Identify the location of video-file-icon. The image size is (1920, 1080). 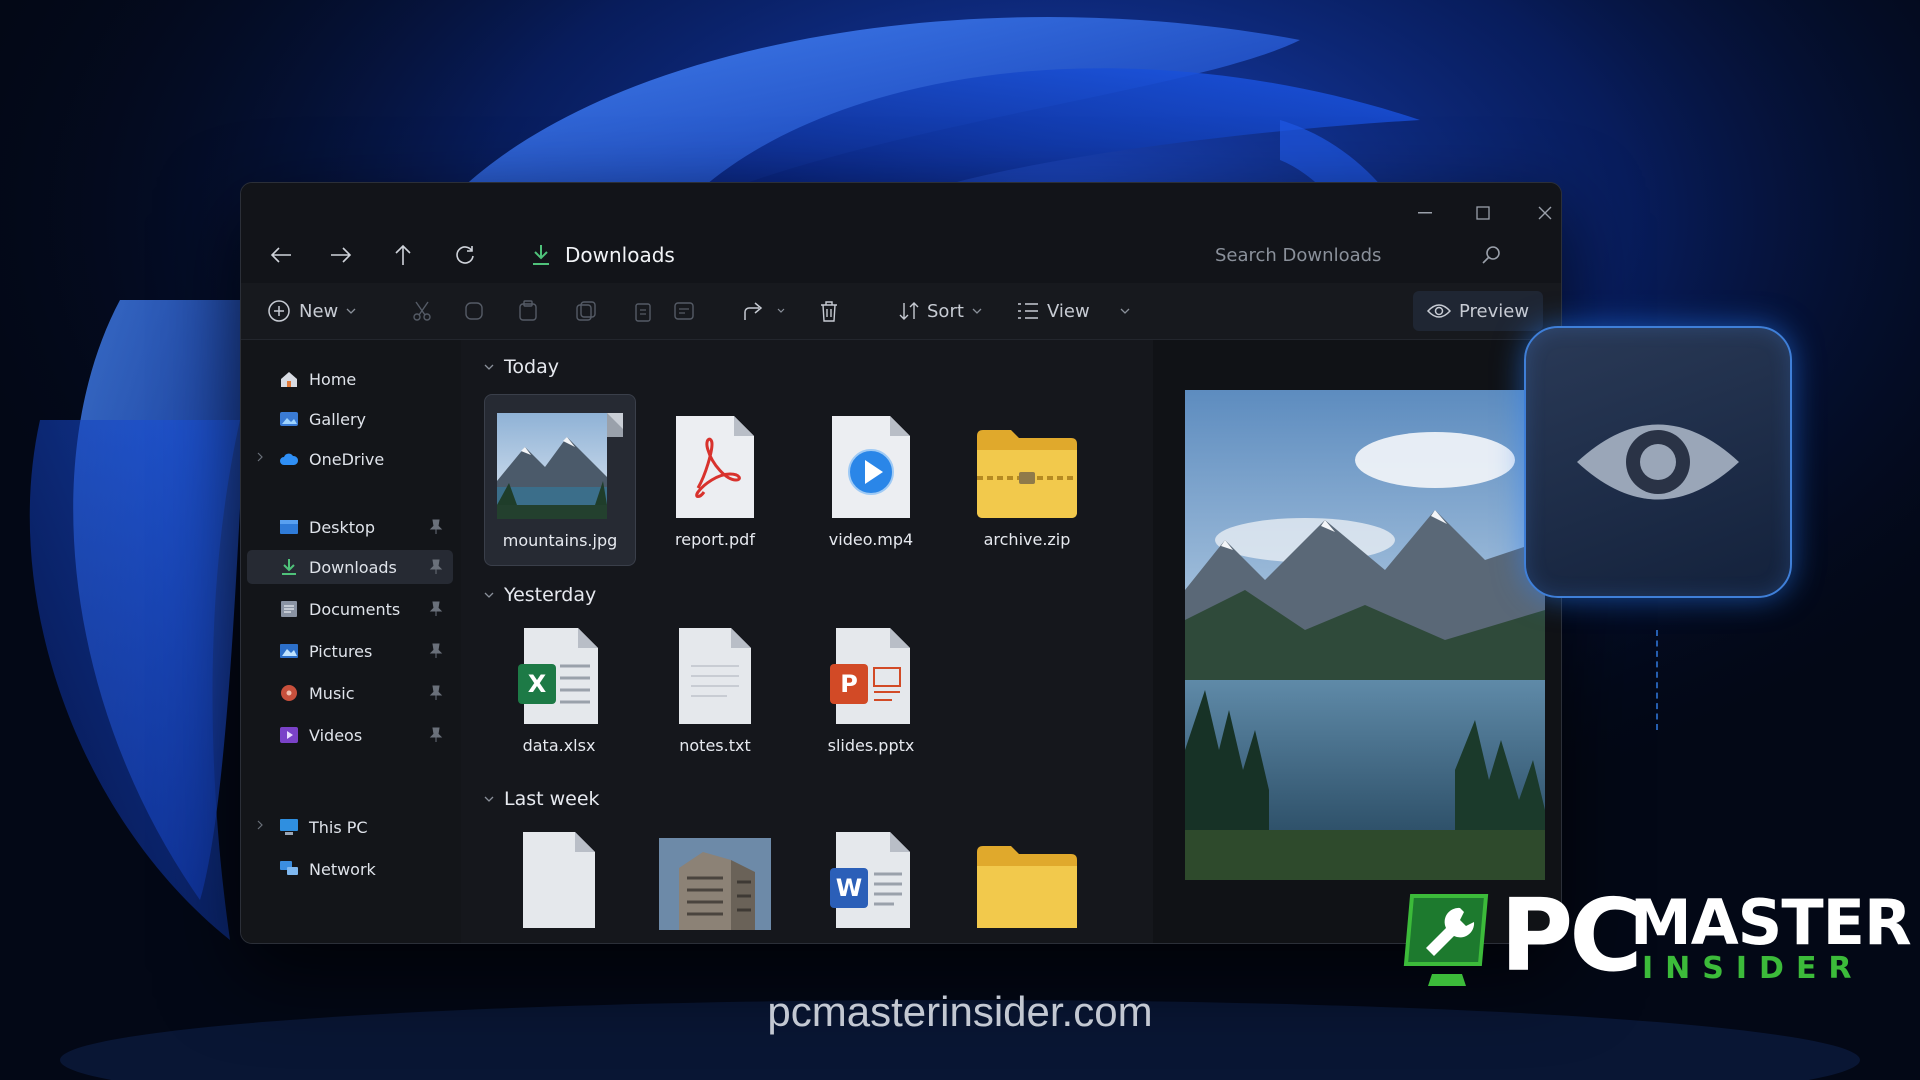
(871, 465).